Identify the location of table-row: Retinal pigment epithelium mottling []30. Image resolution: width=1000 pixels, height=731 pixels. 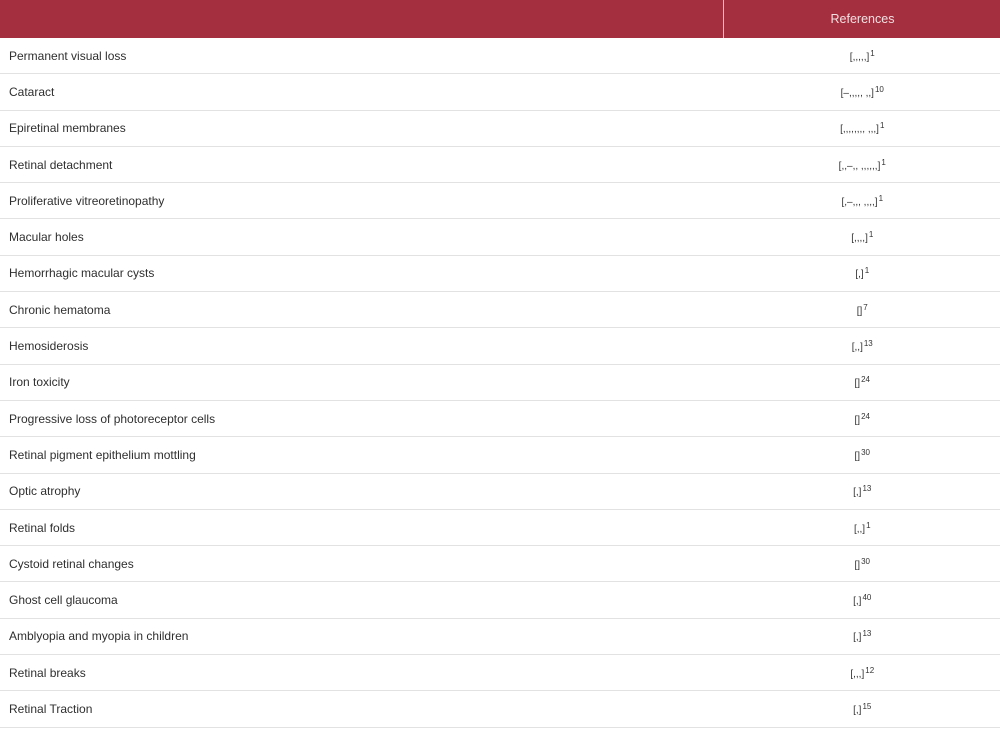
(500, 455).